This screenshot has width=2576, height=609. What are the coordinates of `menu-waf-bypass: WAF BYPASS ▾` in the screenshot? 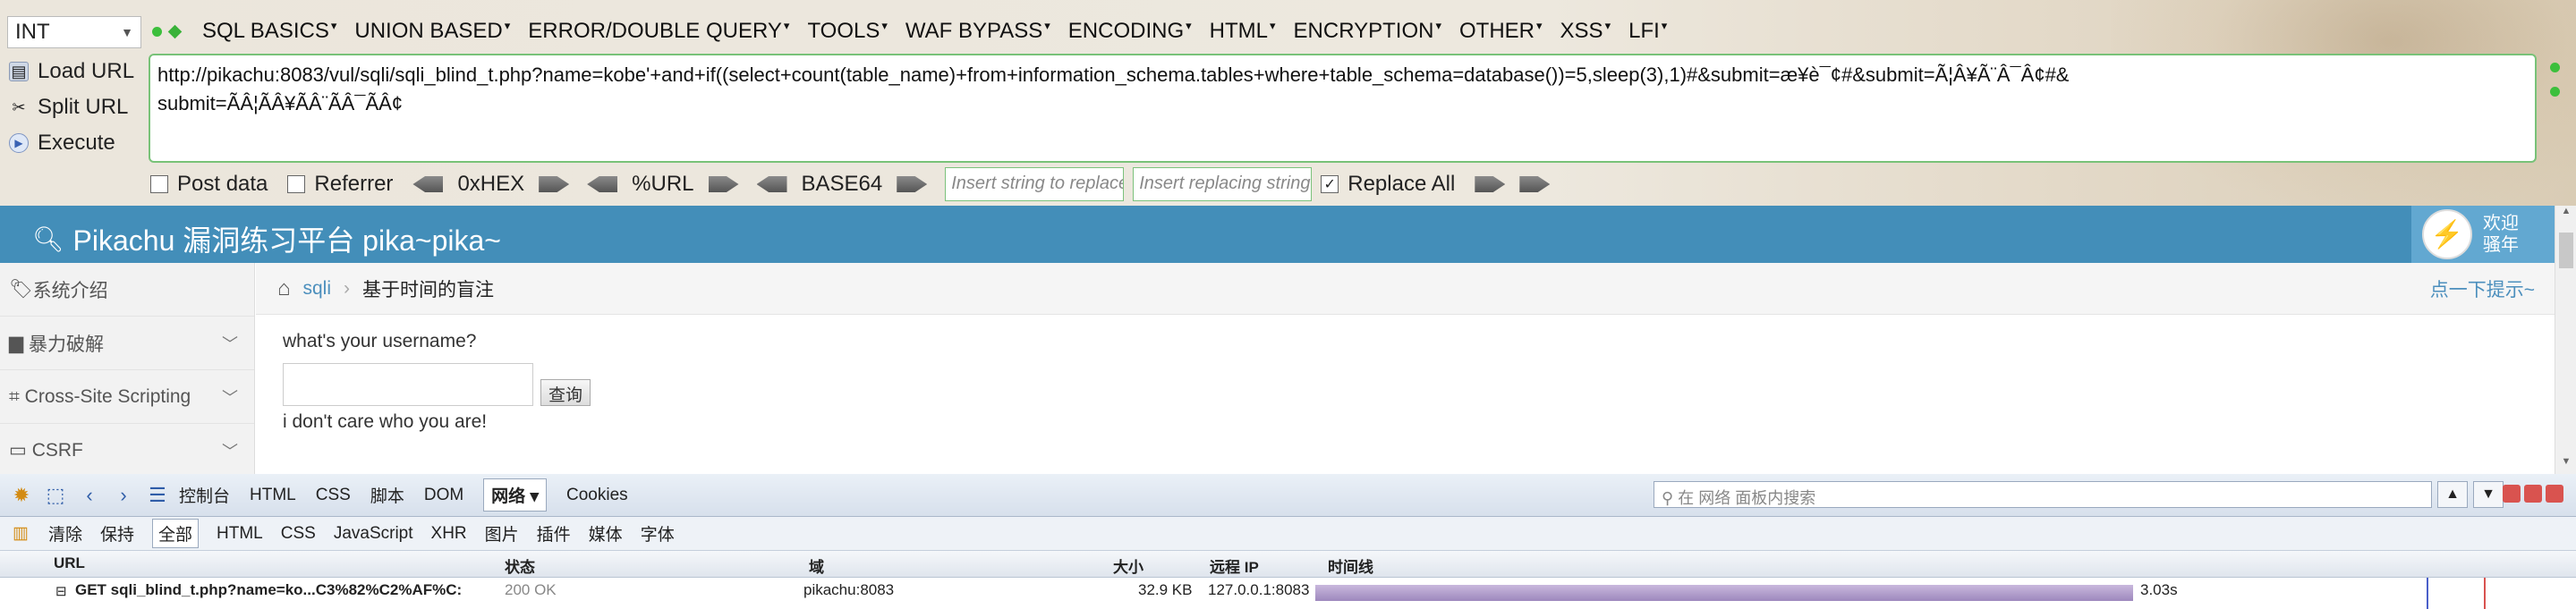 It's located at (978, 31).